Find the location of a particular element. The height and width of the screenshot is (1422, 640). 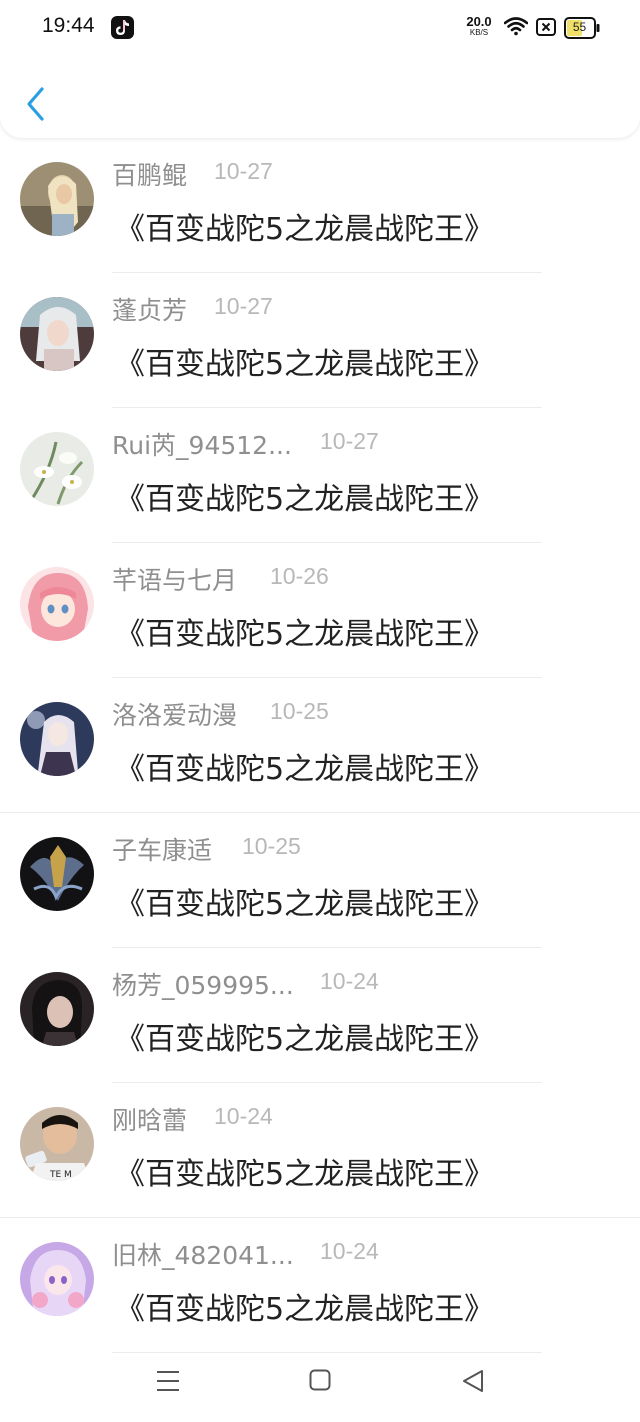

menu-icon is located at coordinates (168, 1381).